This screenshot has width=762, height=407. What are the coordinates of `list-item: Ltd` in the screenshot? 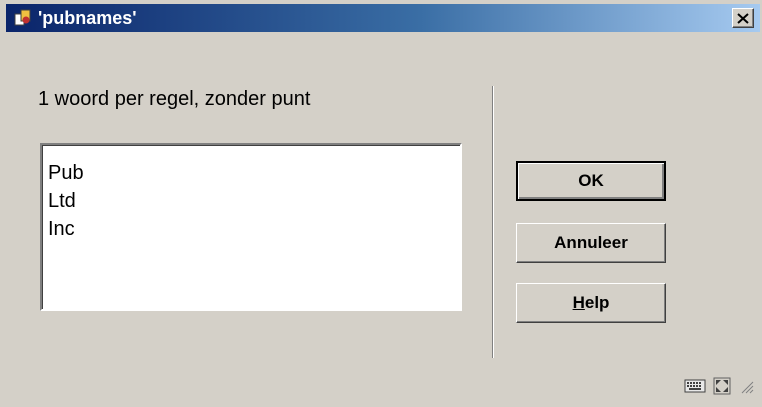 It's located at (254, 201).